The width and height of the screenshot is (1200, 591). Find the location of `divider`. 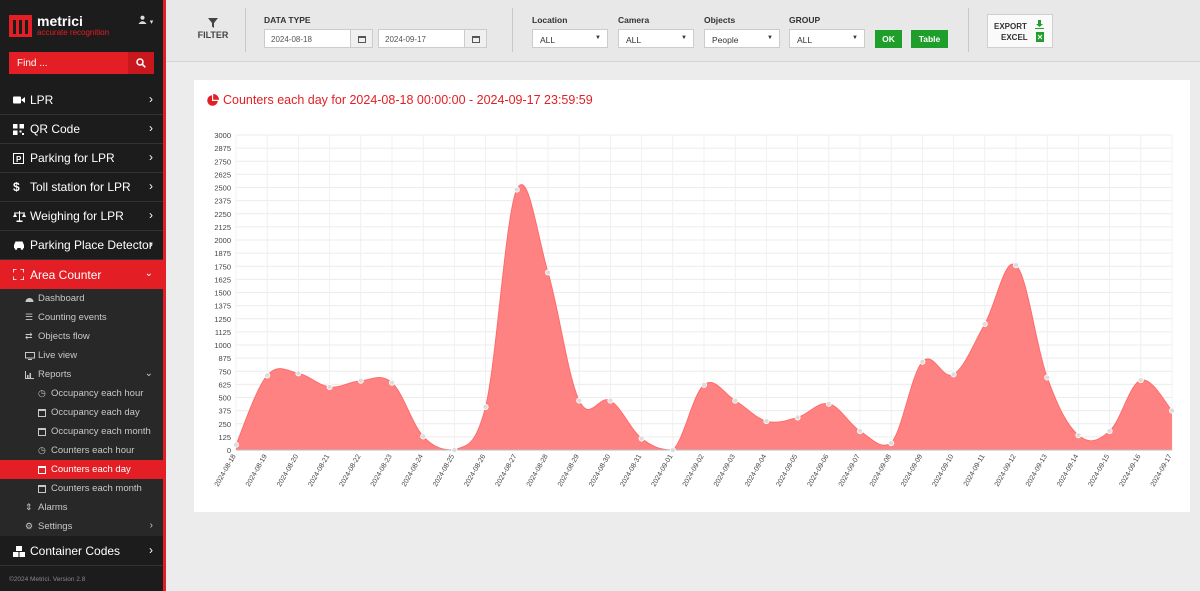

divider is located at coordinates (512, 30).